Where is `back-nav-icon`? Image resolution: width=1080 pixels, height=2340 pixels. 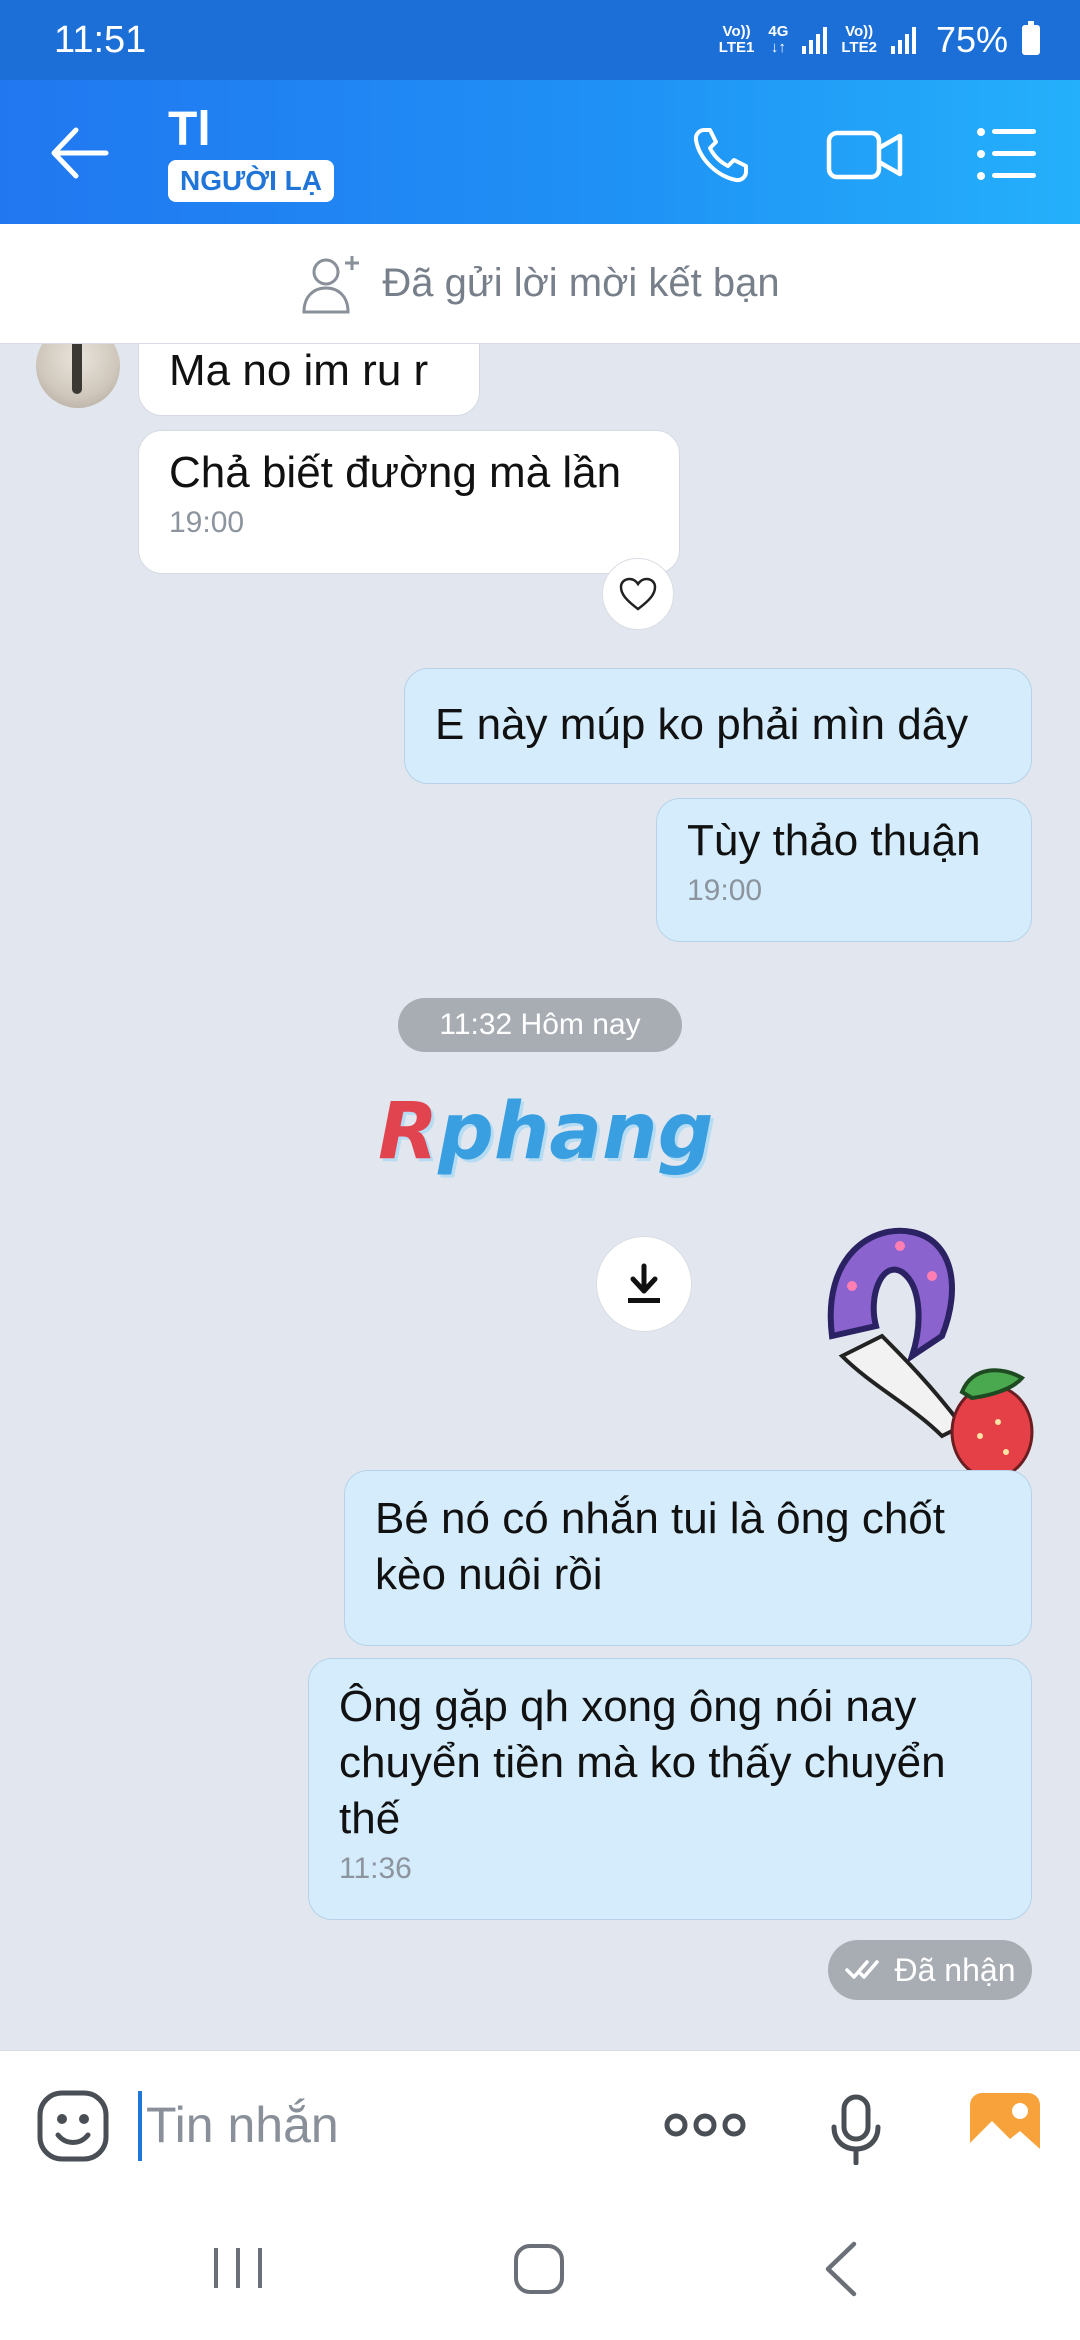
back-nav-icon is located at coordinates (840, 2269).